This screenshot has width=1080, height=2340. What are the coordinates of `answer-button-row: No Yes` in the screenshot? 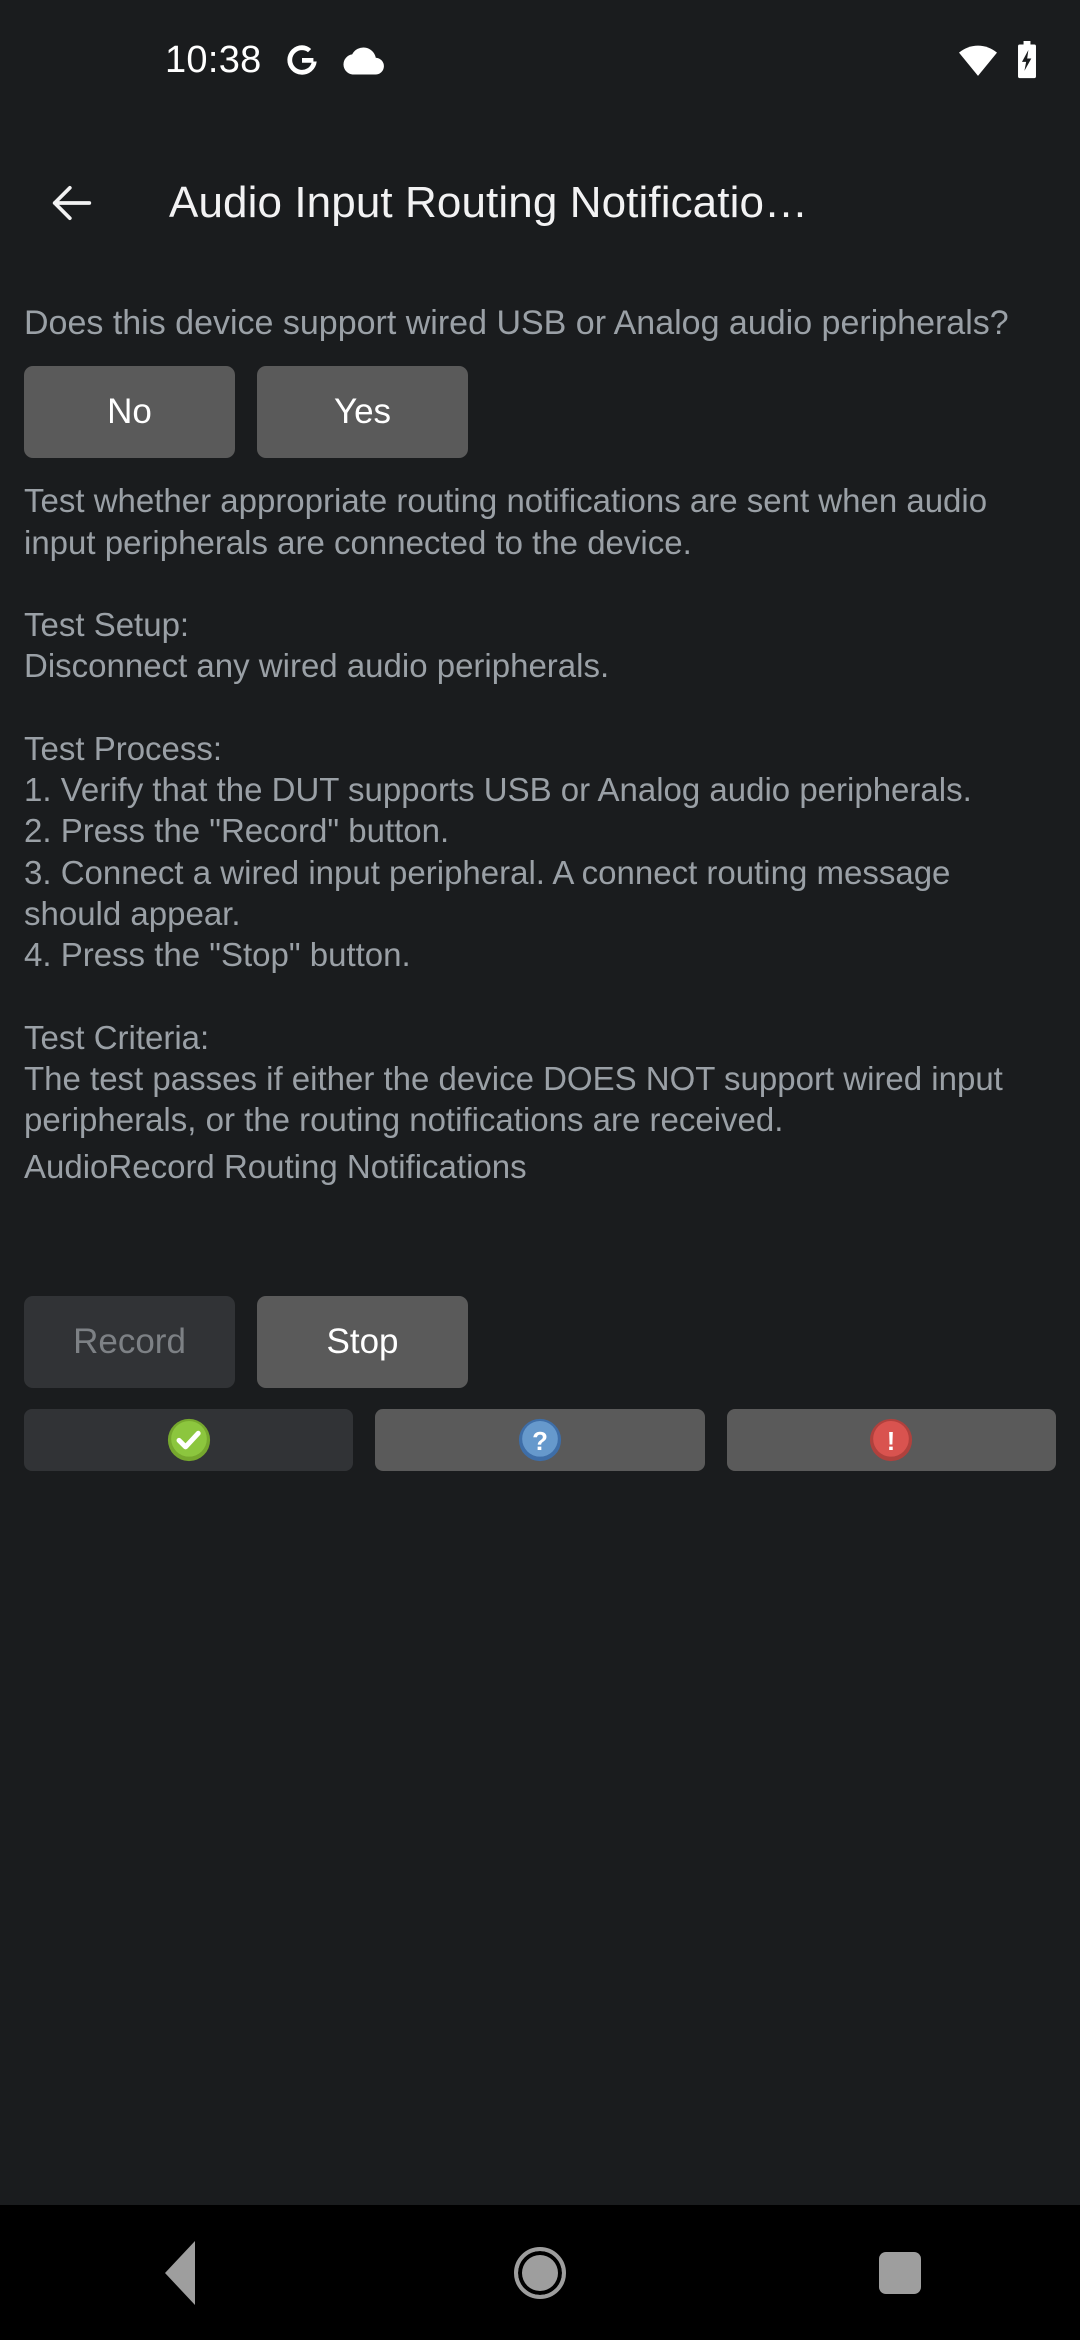 It's located at (540, 412).